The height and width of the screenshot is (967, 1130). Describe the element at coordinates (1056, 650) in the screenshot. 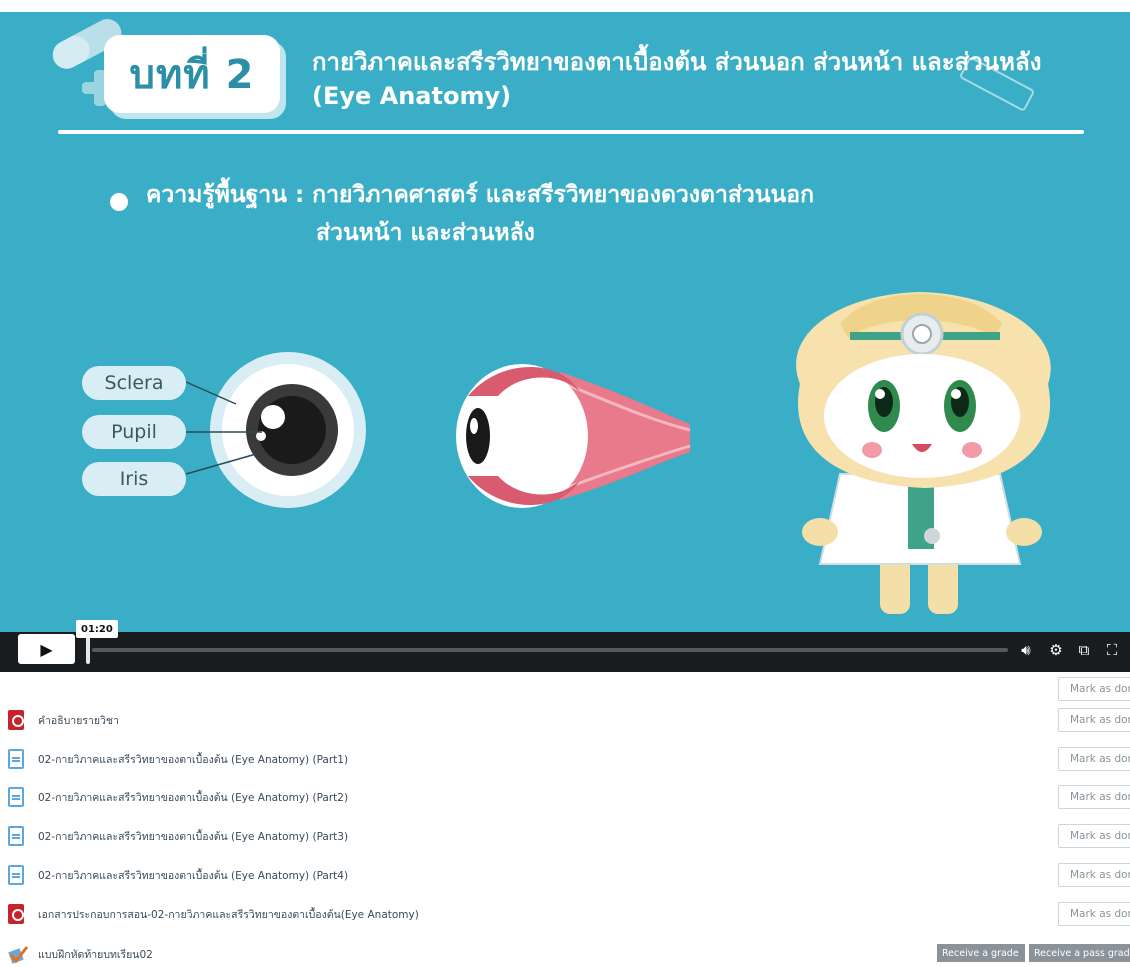

I see `settings-icon: ⚙` at that location.